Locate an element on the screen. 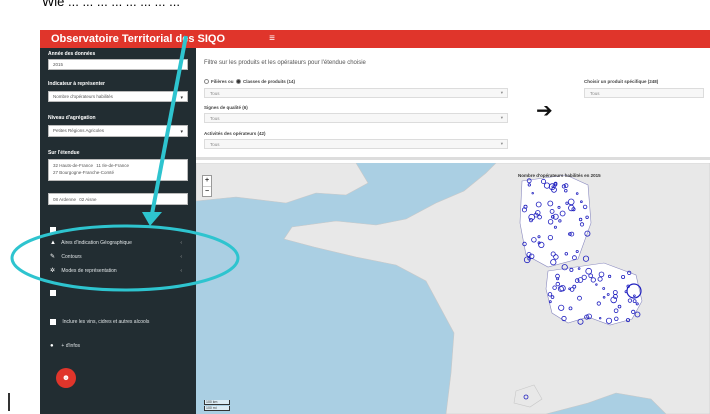  app-title: Observatoire Territorial des SIQO is located at coordinates (138, 39).